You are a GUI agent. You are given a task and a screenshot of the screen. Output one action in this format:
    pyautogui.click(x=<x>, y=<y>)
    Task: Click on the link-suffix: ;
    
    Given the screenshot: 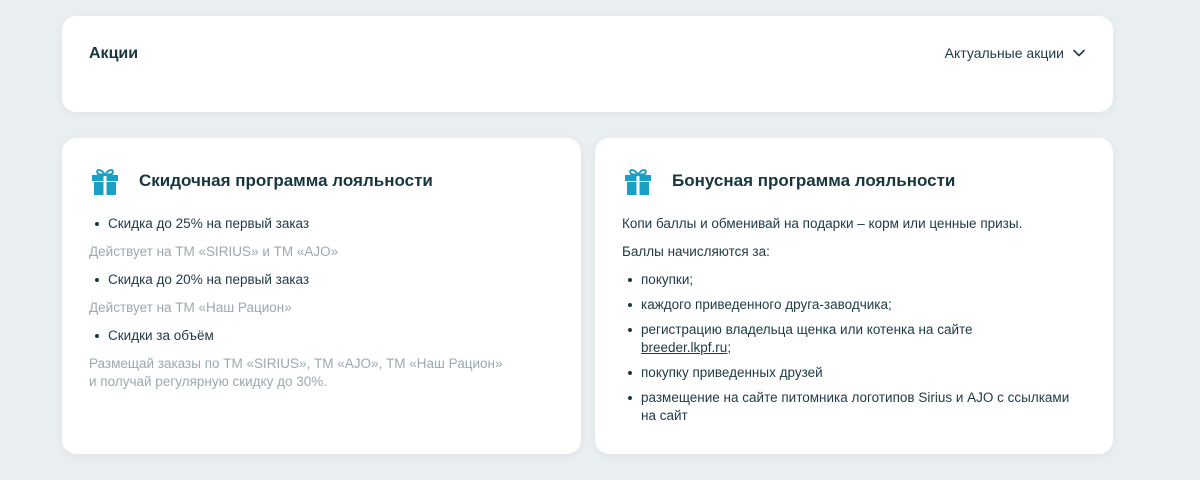 What is the action you would take?
    pyautogui.click(x=729, y=347)
    